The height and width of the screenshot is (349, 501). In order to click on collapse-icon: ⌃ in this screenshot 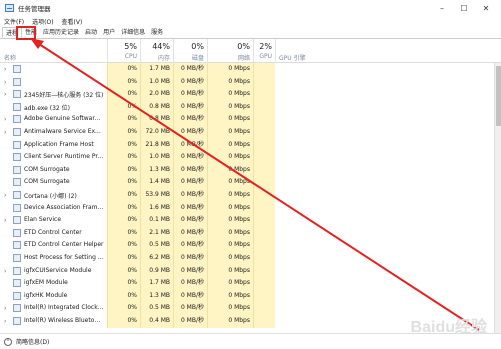, I will do `click(8, 341)`.